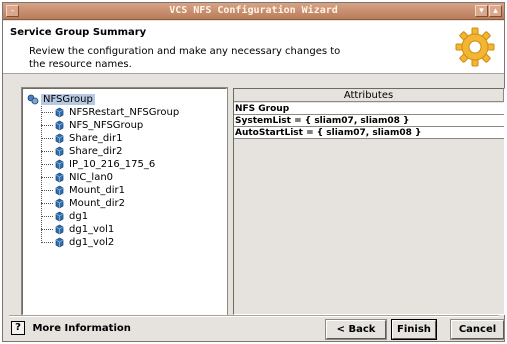 The width and height of the screenshot is (507, 344). Describe the element at coordinates (475, 47) in the screenshot. I see `gear-icon` at that location.